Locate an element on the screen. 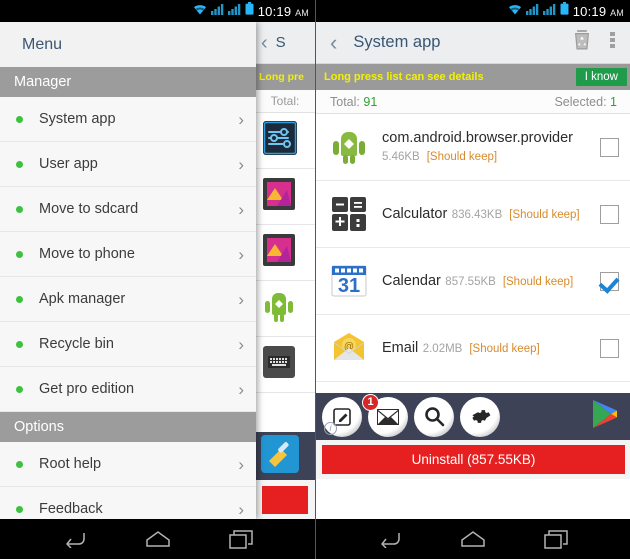 The height and width of the screenshot is (559, 630). counts-bar: Total: 91 Selected: 1 is located at coordinates (473, 102).